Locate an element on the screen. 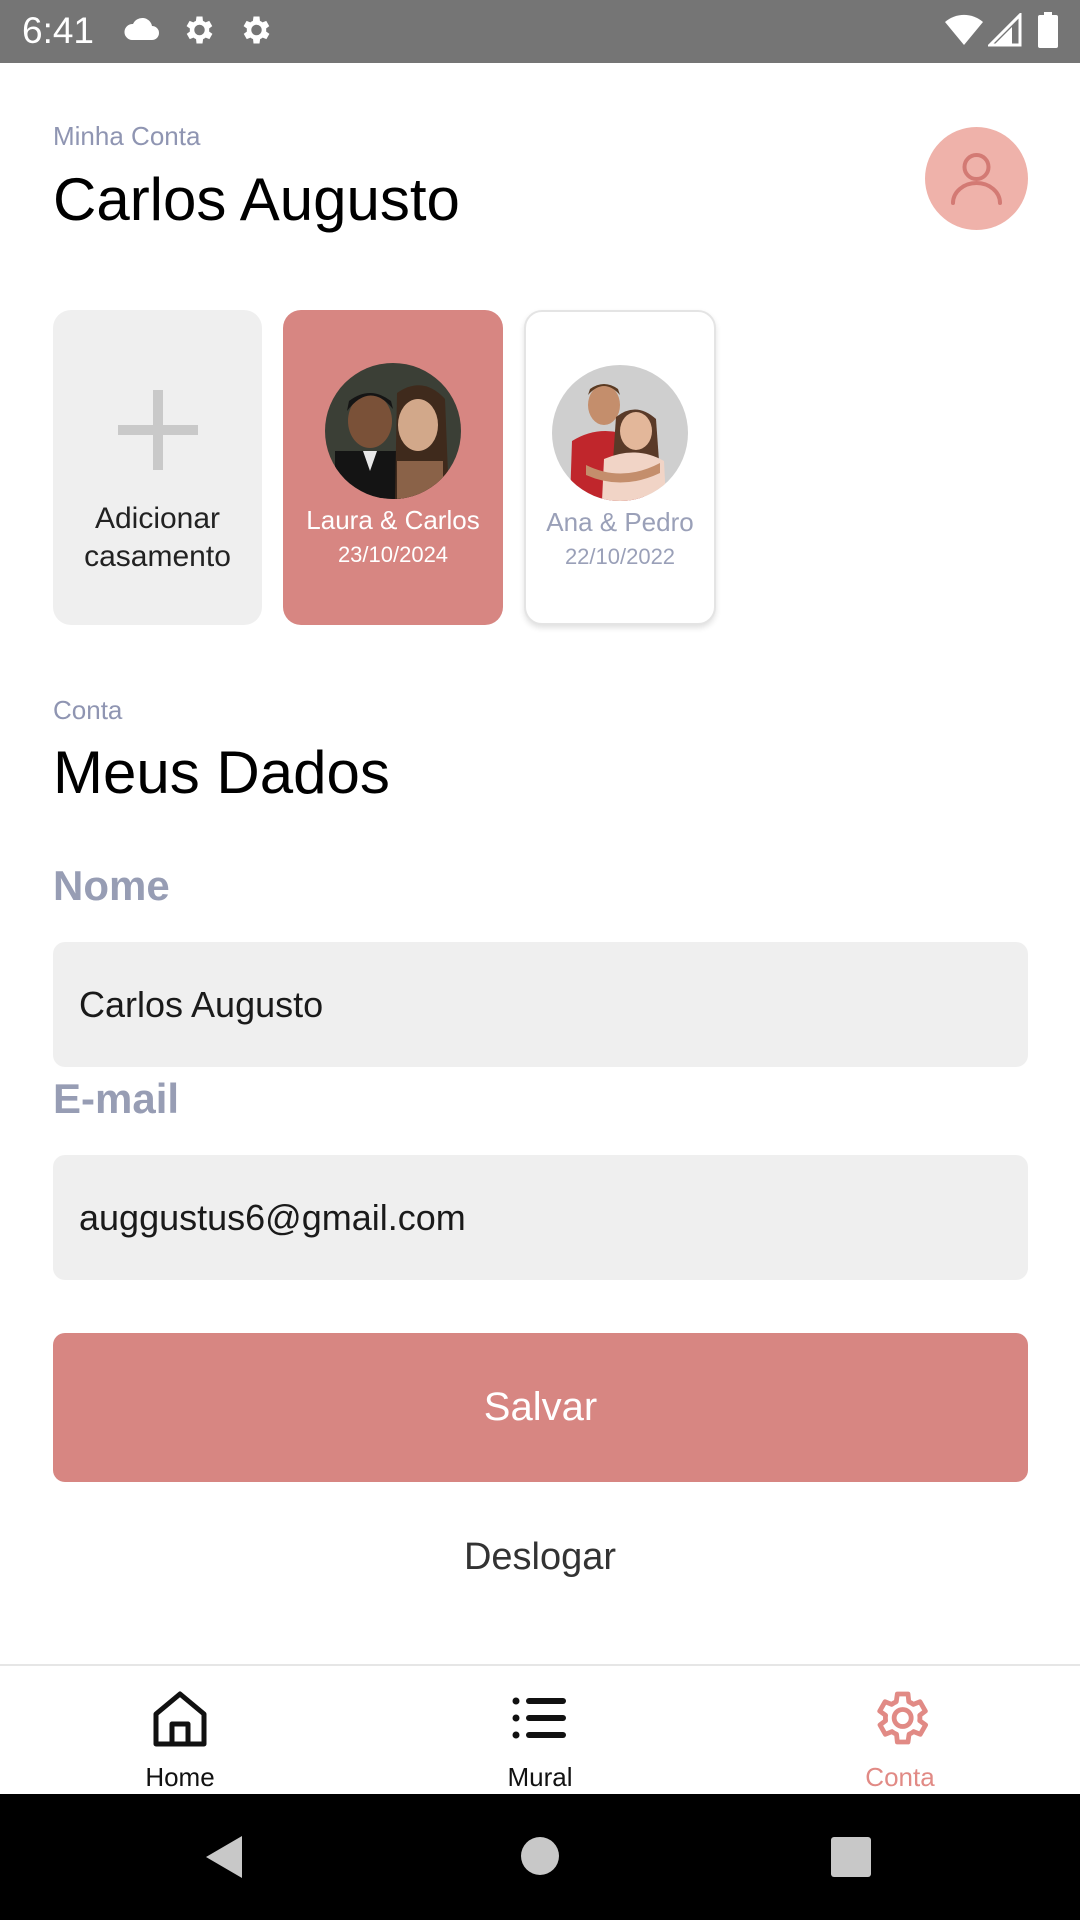 This screenshot has width=1080, height=1920. battery-icon is located at coordinates (1048, 30).